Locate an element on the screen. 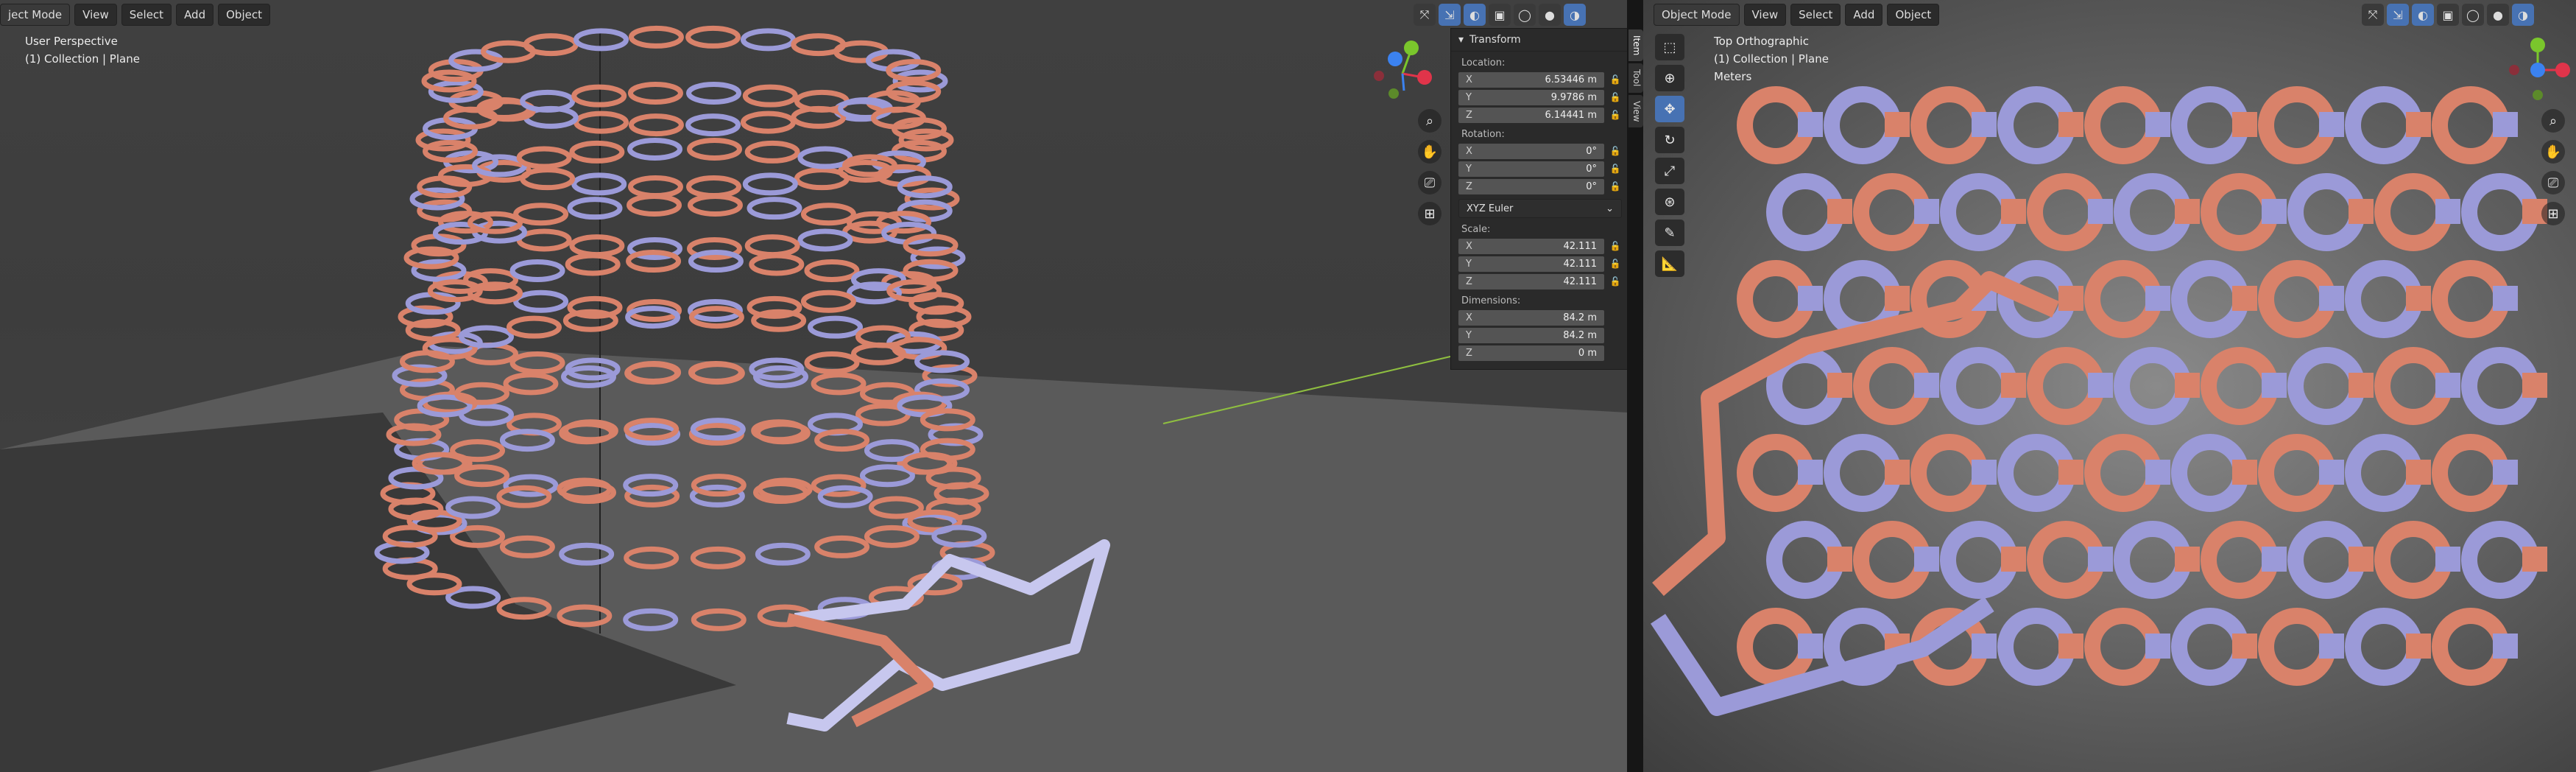 The width and height of the screenshot is (2576, 772). annotate-icon: ✎ is located at coordinates (1669, 233).